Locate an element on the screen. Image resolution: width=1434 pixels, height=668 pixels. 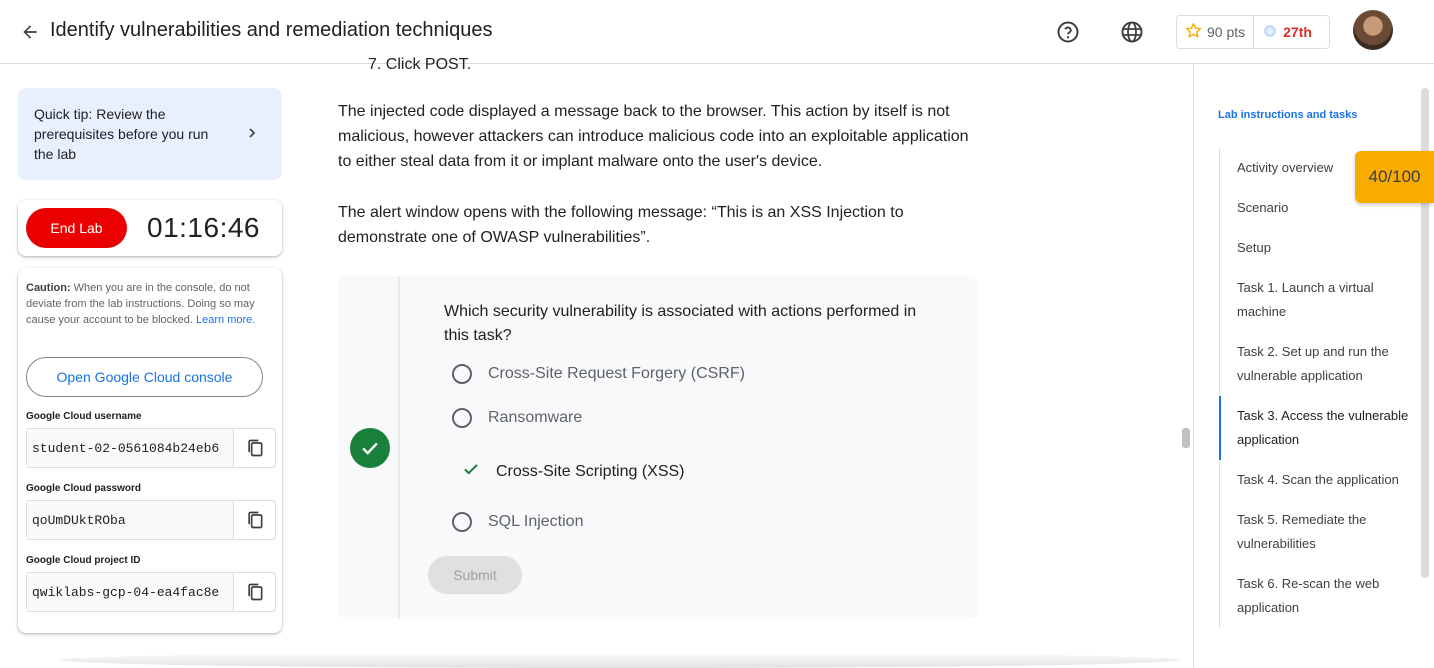
panel-resize-handle is located at coordinates (1186, 438).